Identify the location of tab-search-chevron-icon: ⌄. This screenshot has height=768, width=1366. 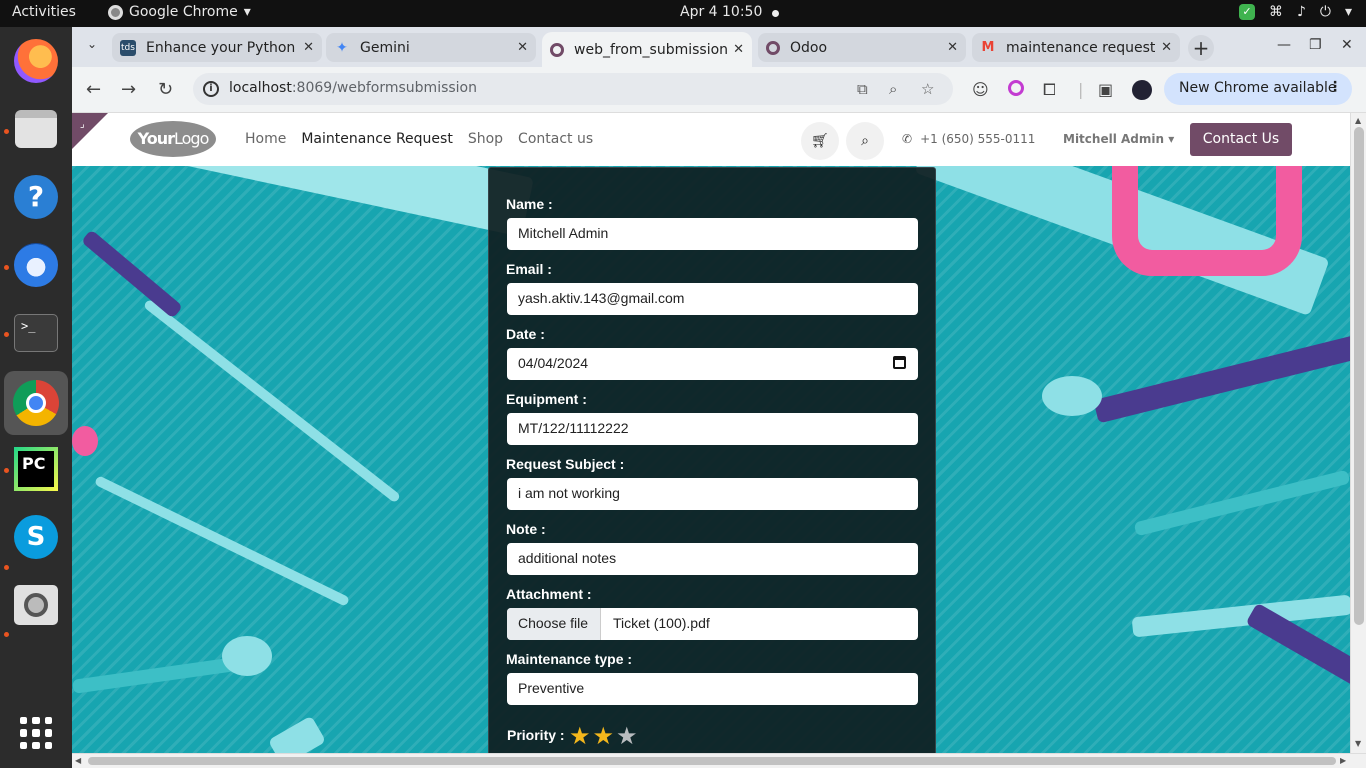
(92, 47).